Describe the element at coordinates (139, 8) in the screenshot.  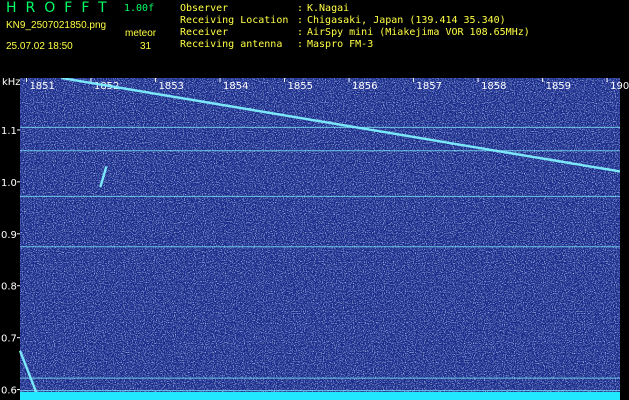
I see `app-version: 1.00f` at that location.